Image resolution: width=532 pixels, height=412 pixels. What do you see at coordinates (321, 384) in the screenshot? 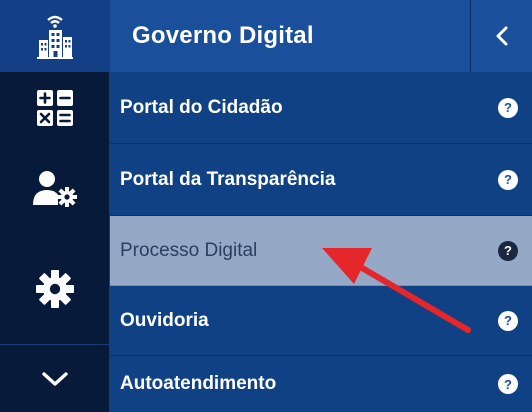
I see `menu-item-autoatendimento: Autoatendimento ?` at bounding box center [321, 384].